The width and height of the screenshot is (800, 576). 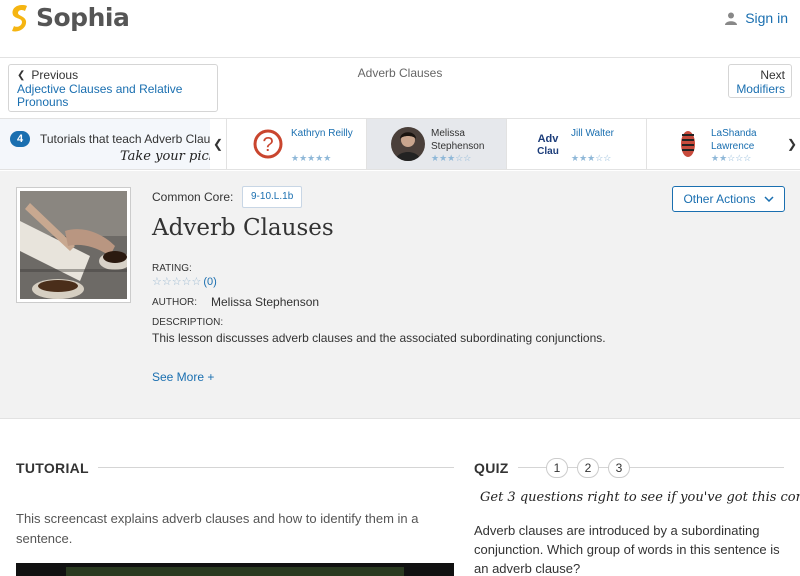 What do you see at coordinates (265, 302) in the screenshot?
I see `author-name: Melissa Stephenson` at bounding box center [265, 302].